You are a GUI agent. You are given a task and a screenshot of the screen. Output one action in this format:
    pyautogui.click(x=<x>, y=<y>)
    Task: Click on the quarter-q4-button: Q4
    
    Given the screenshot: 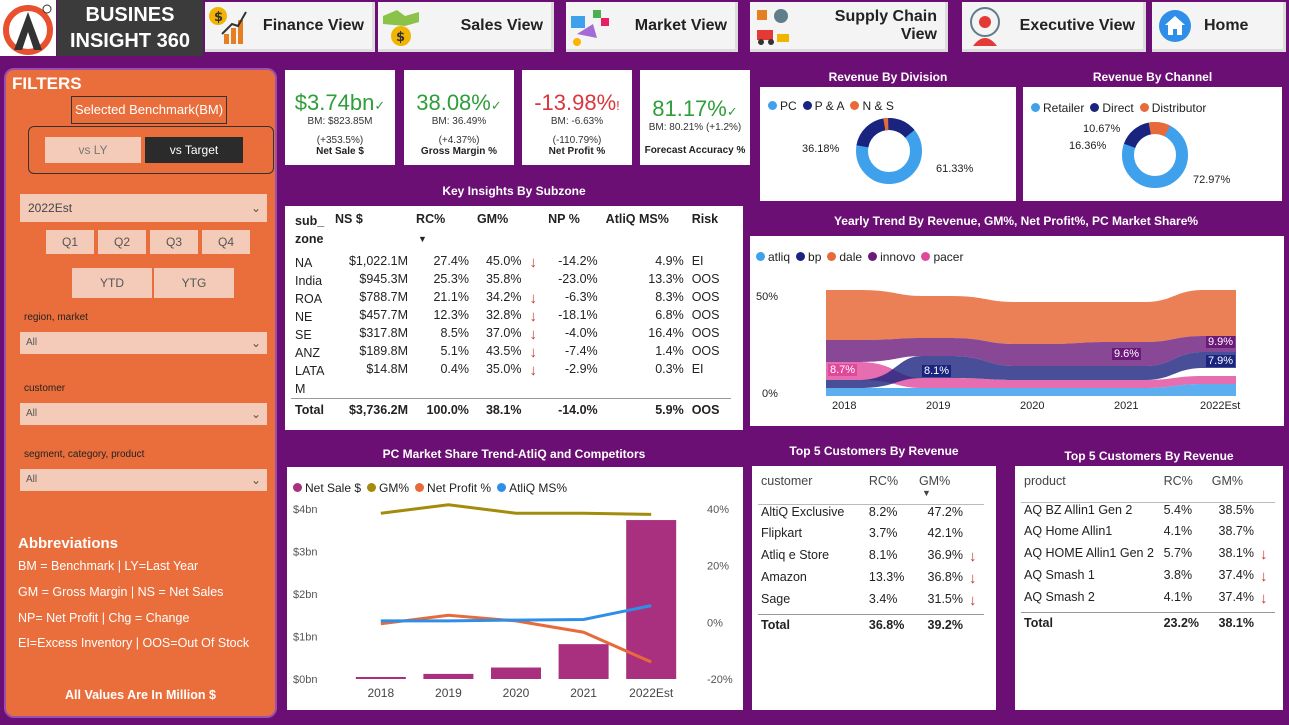 What is the action you would take?
    pyautogui.click(x=226, y=242)
    